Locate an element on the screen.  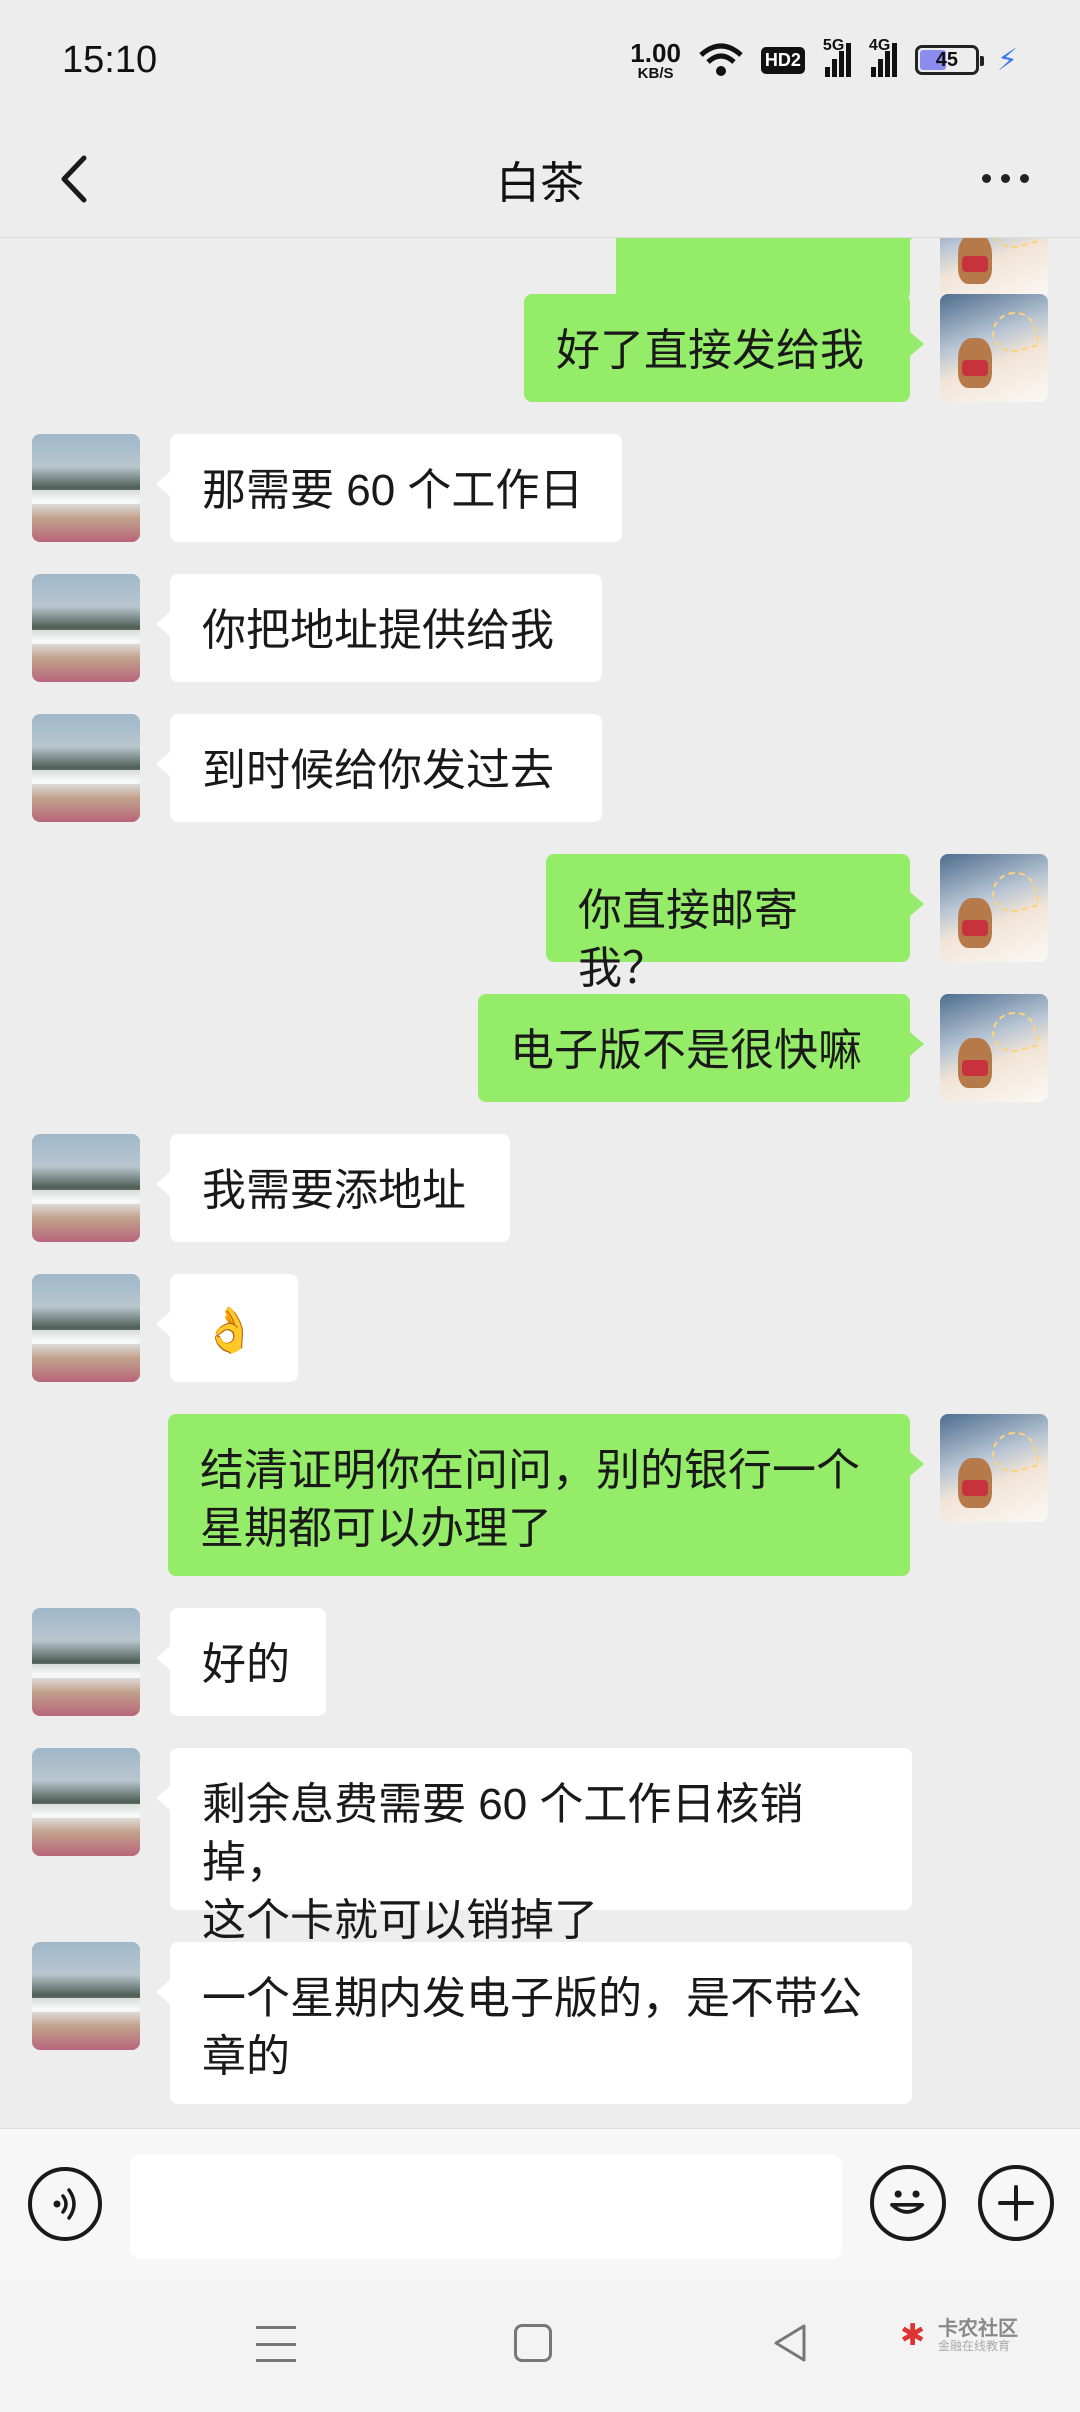
nav-back-button is located at coordinates (790, 2343).